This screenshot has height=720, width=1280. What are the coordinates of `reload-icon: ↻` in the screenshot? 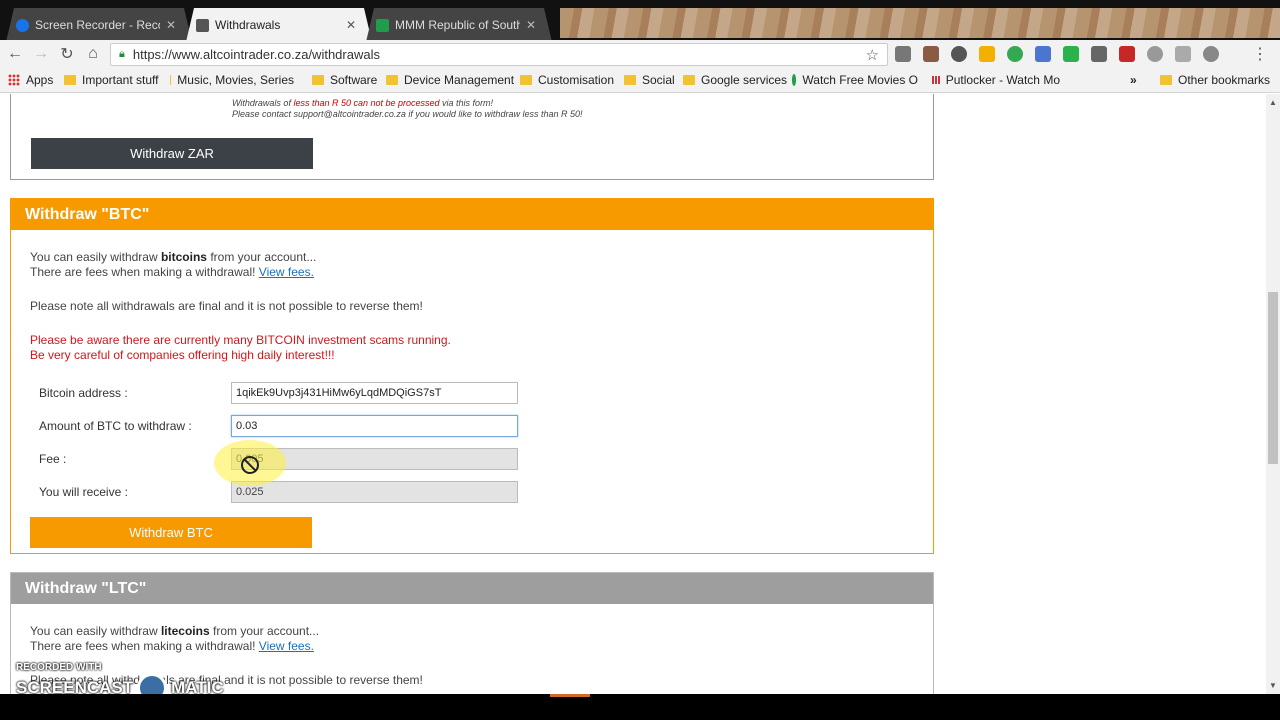 It's located at (67, 54).